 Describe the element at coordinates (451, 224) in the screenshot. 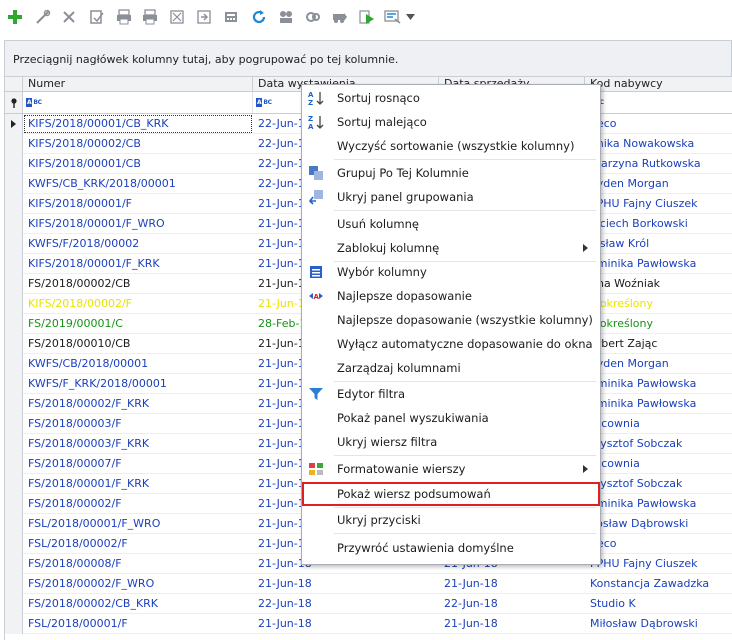

I see `menu-item-usun-kolumne: Usuń kolumnę` at that location.